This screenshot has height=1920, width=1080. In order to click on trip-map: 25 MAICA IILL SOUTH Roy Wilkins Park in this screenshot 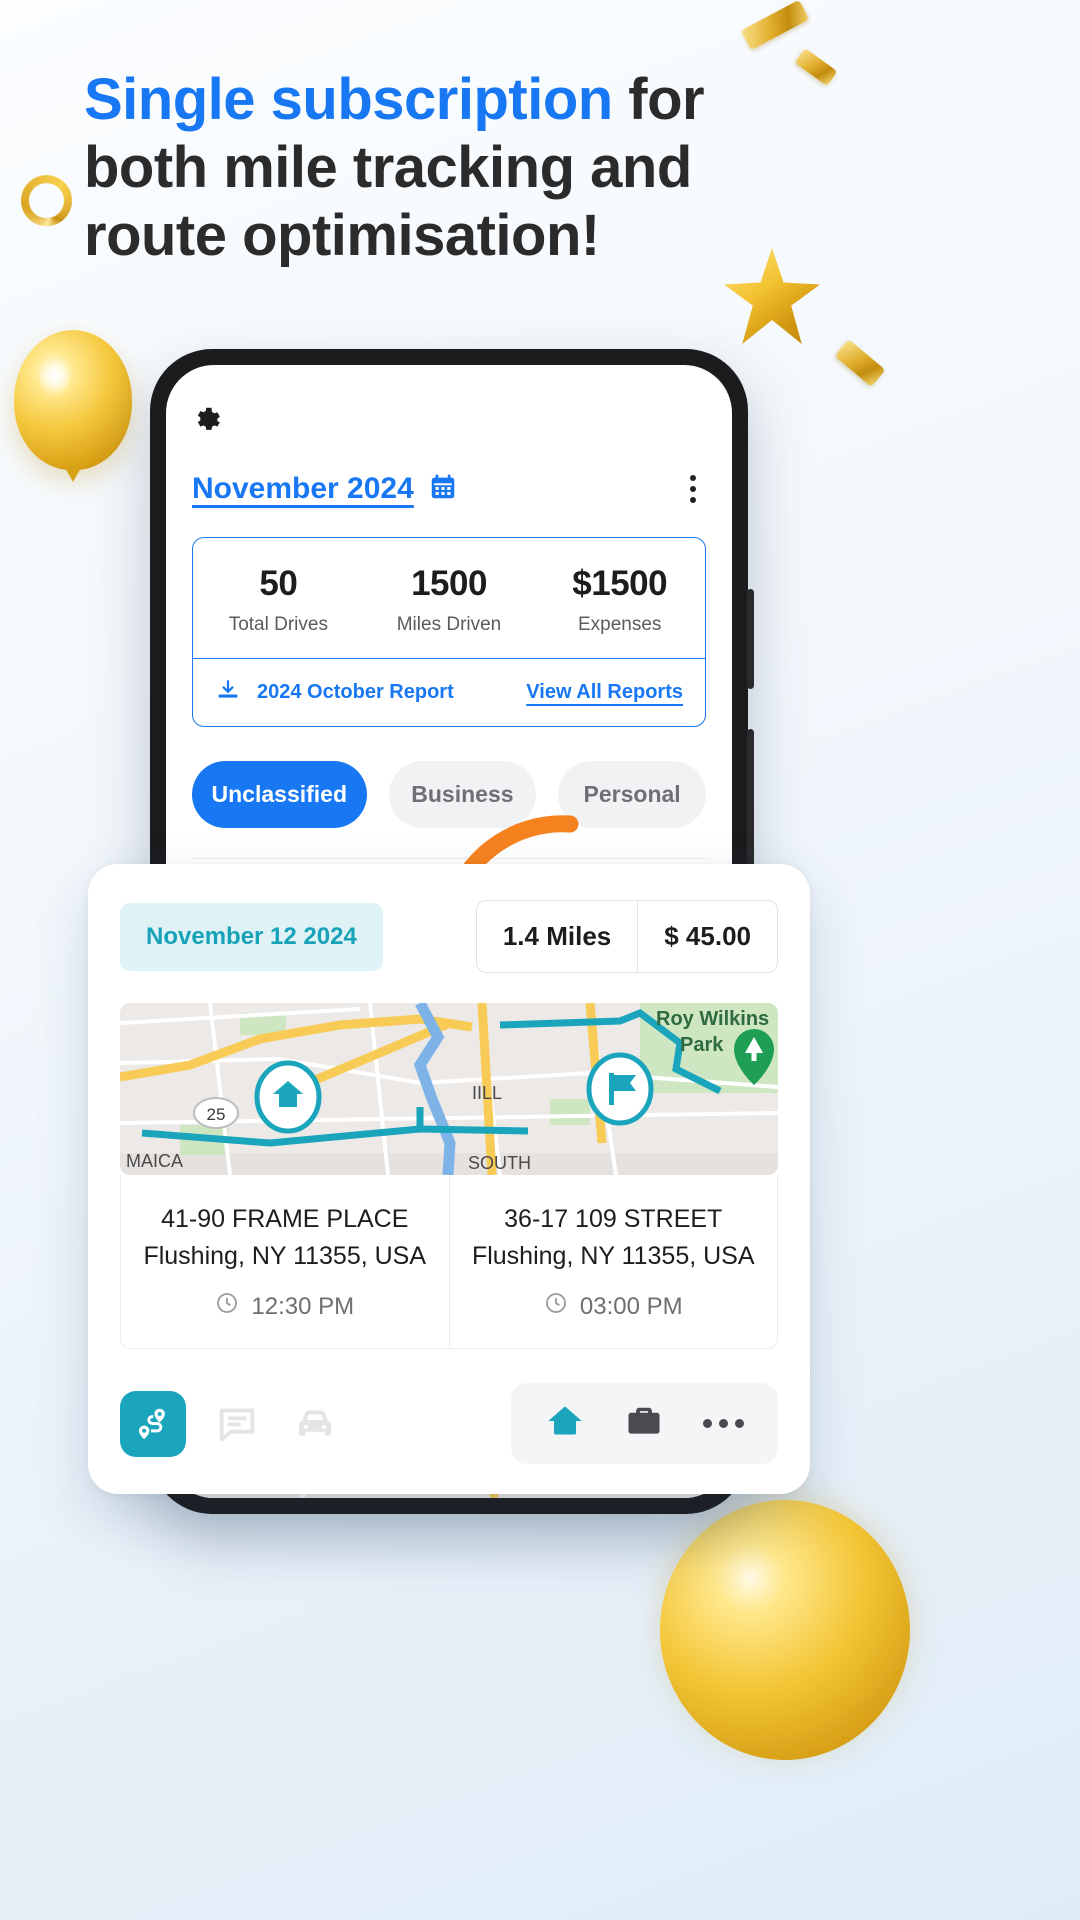, I will do `click(449, 1089)`.